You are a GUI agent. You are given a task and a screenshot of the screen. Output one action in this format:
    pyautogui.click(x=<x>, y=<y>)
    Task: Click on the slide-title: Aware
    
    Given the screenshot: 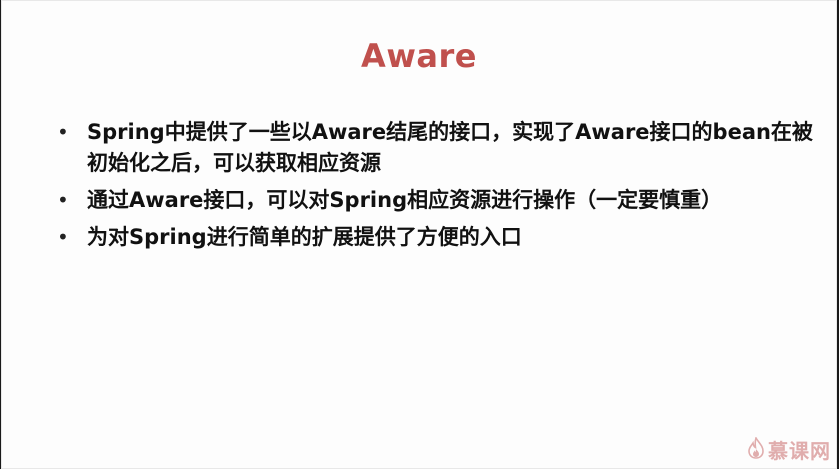 What is the action you would take?
    pyautogui.click(x=419, y=56)
    